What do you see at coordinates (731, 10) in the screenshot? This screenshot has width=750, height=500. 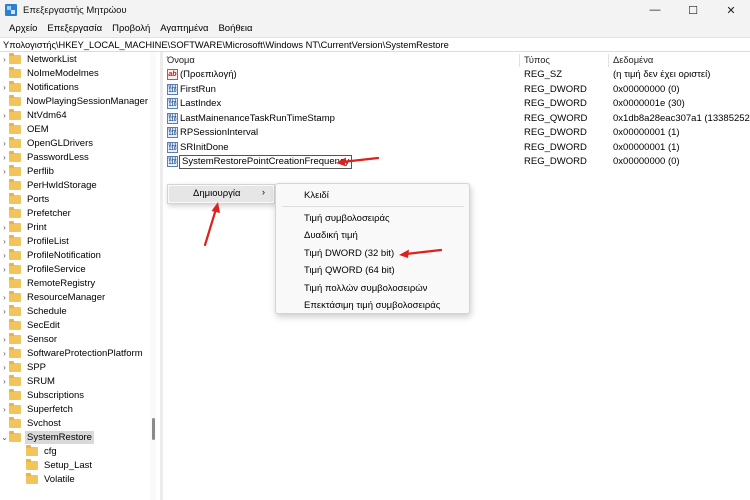 I see `close-button: ✕` at bounding box center [731, 10].